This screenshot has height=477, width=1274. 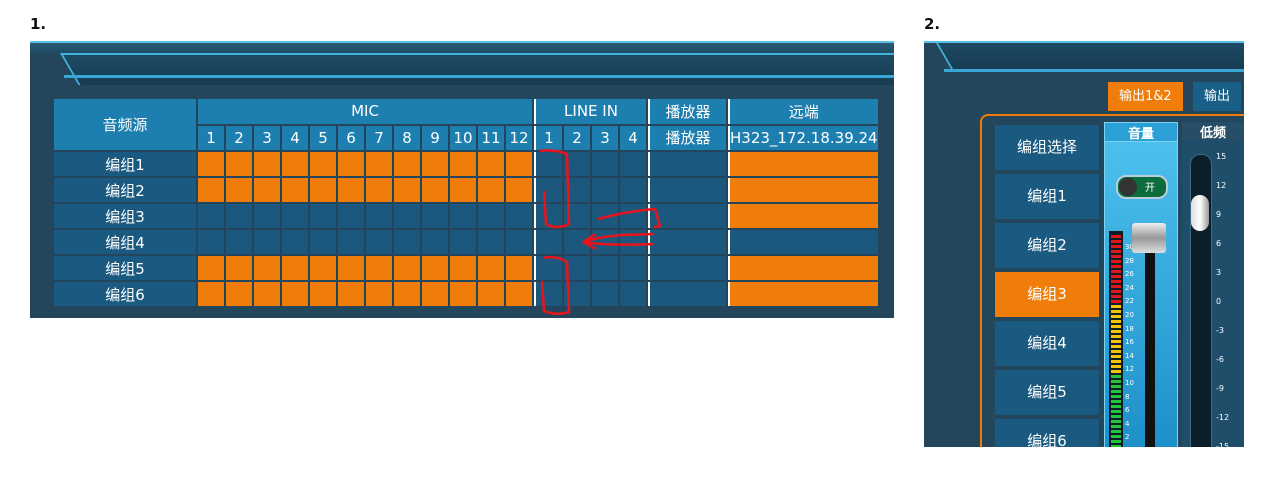 I want to click on group-button-2: 编组2, so click(x=1047, y=245).